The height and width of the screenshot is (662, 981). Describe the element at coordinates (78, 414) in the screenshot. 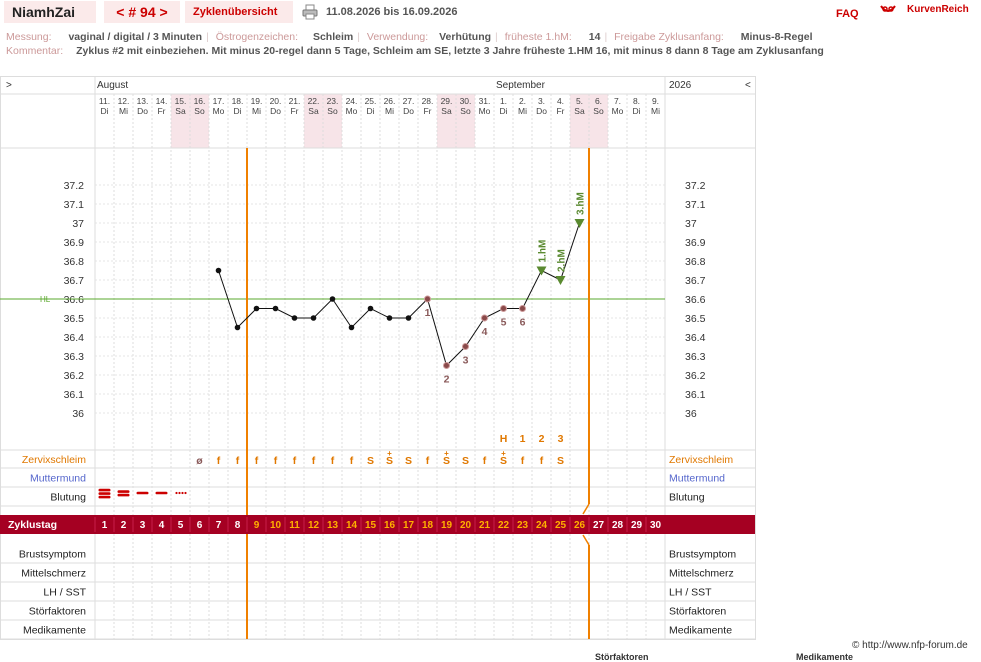

I see `y-tick-label: 36` at that location.